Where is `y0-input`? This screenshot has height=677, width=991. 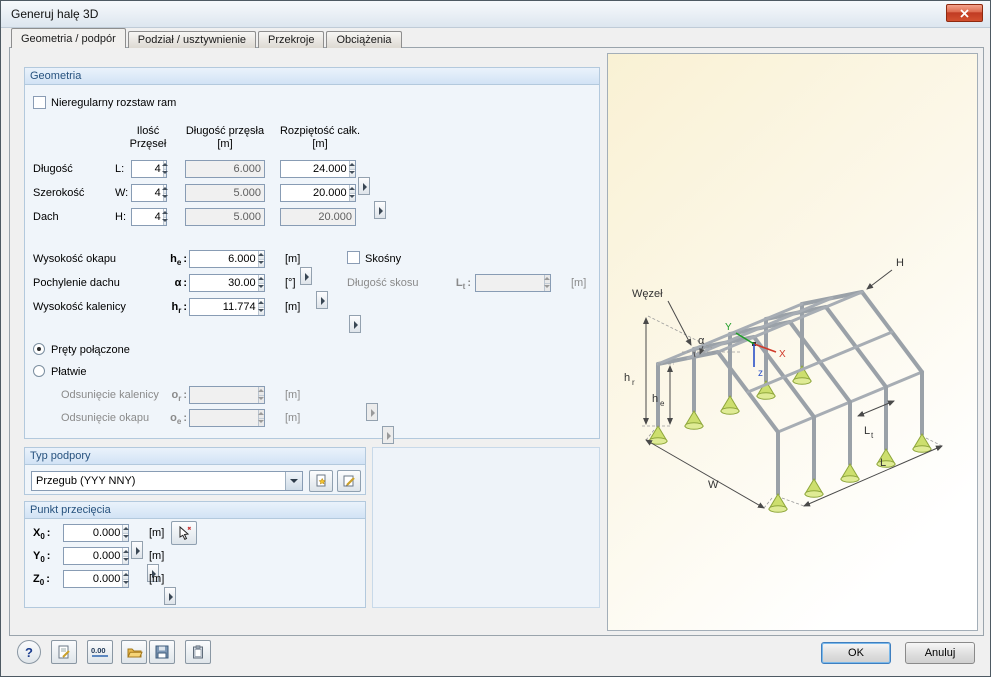
y0-input is located at coordinates (93, 556).